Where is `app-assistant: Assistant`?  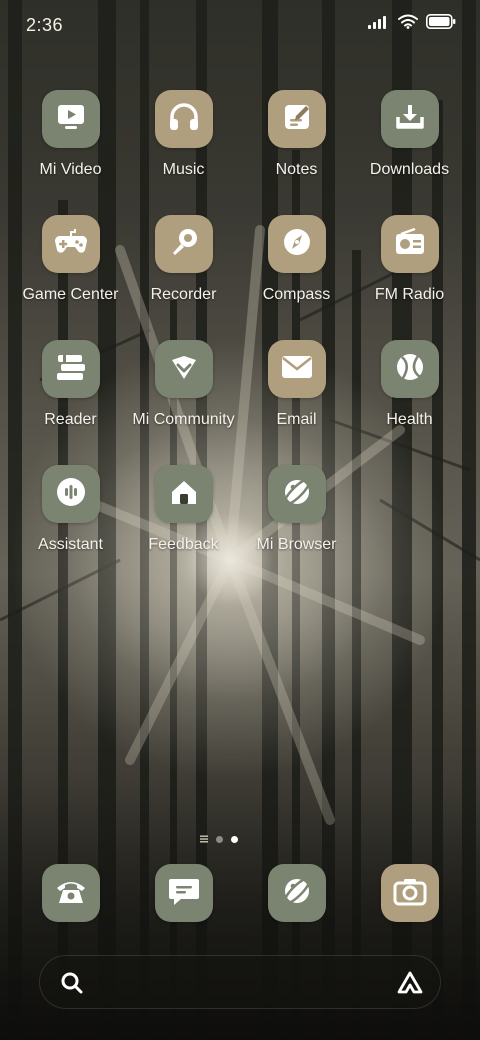 app-assistant: Assistant is located at coordinates (70, 509).